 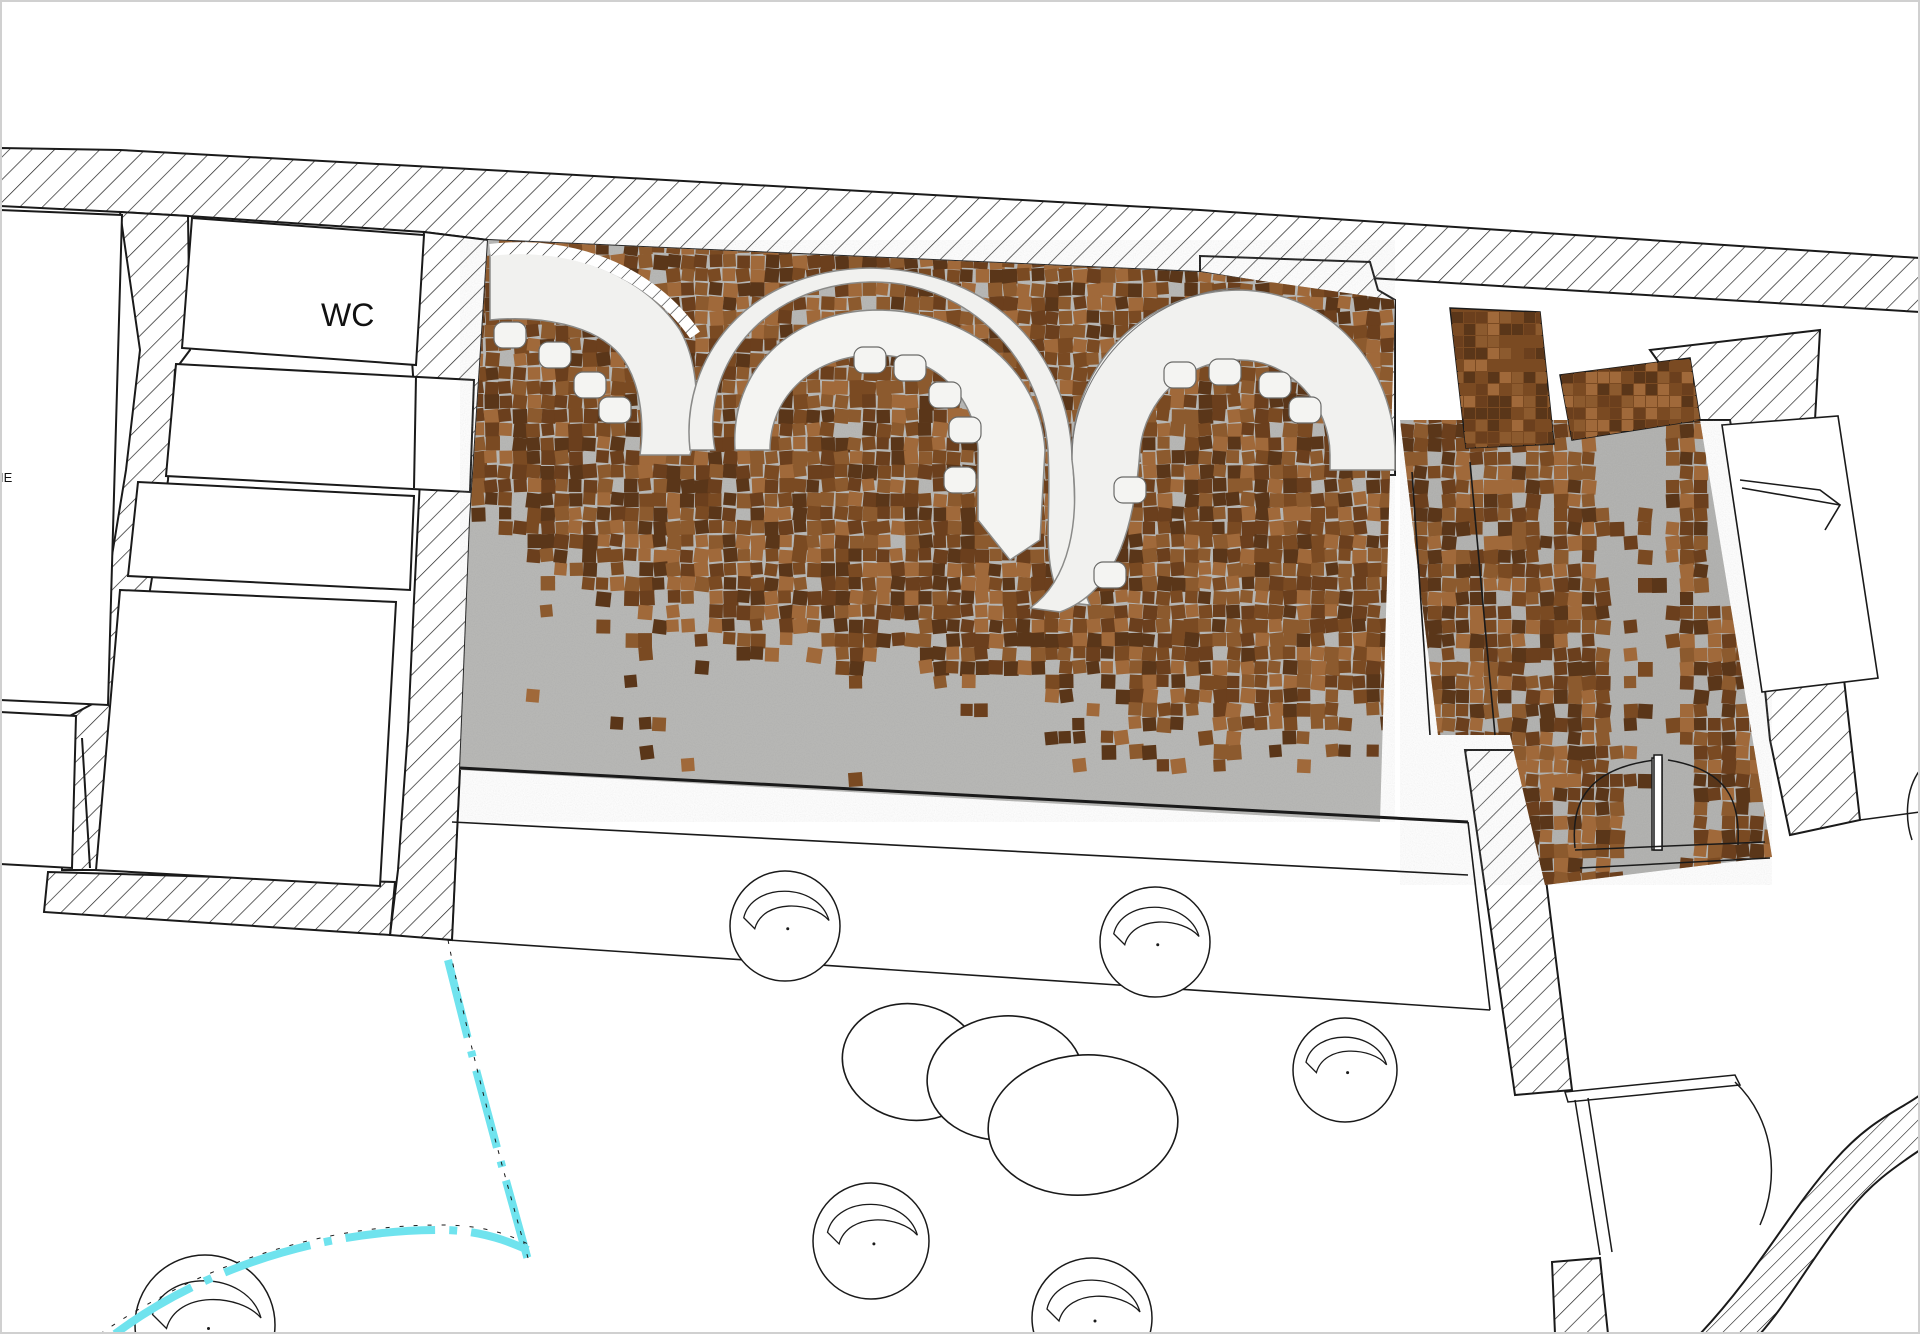 What do you see at coordinates (303, 291) in the screenshot?
I see `wc-room` at bounding box center [303, 291].